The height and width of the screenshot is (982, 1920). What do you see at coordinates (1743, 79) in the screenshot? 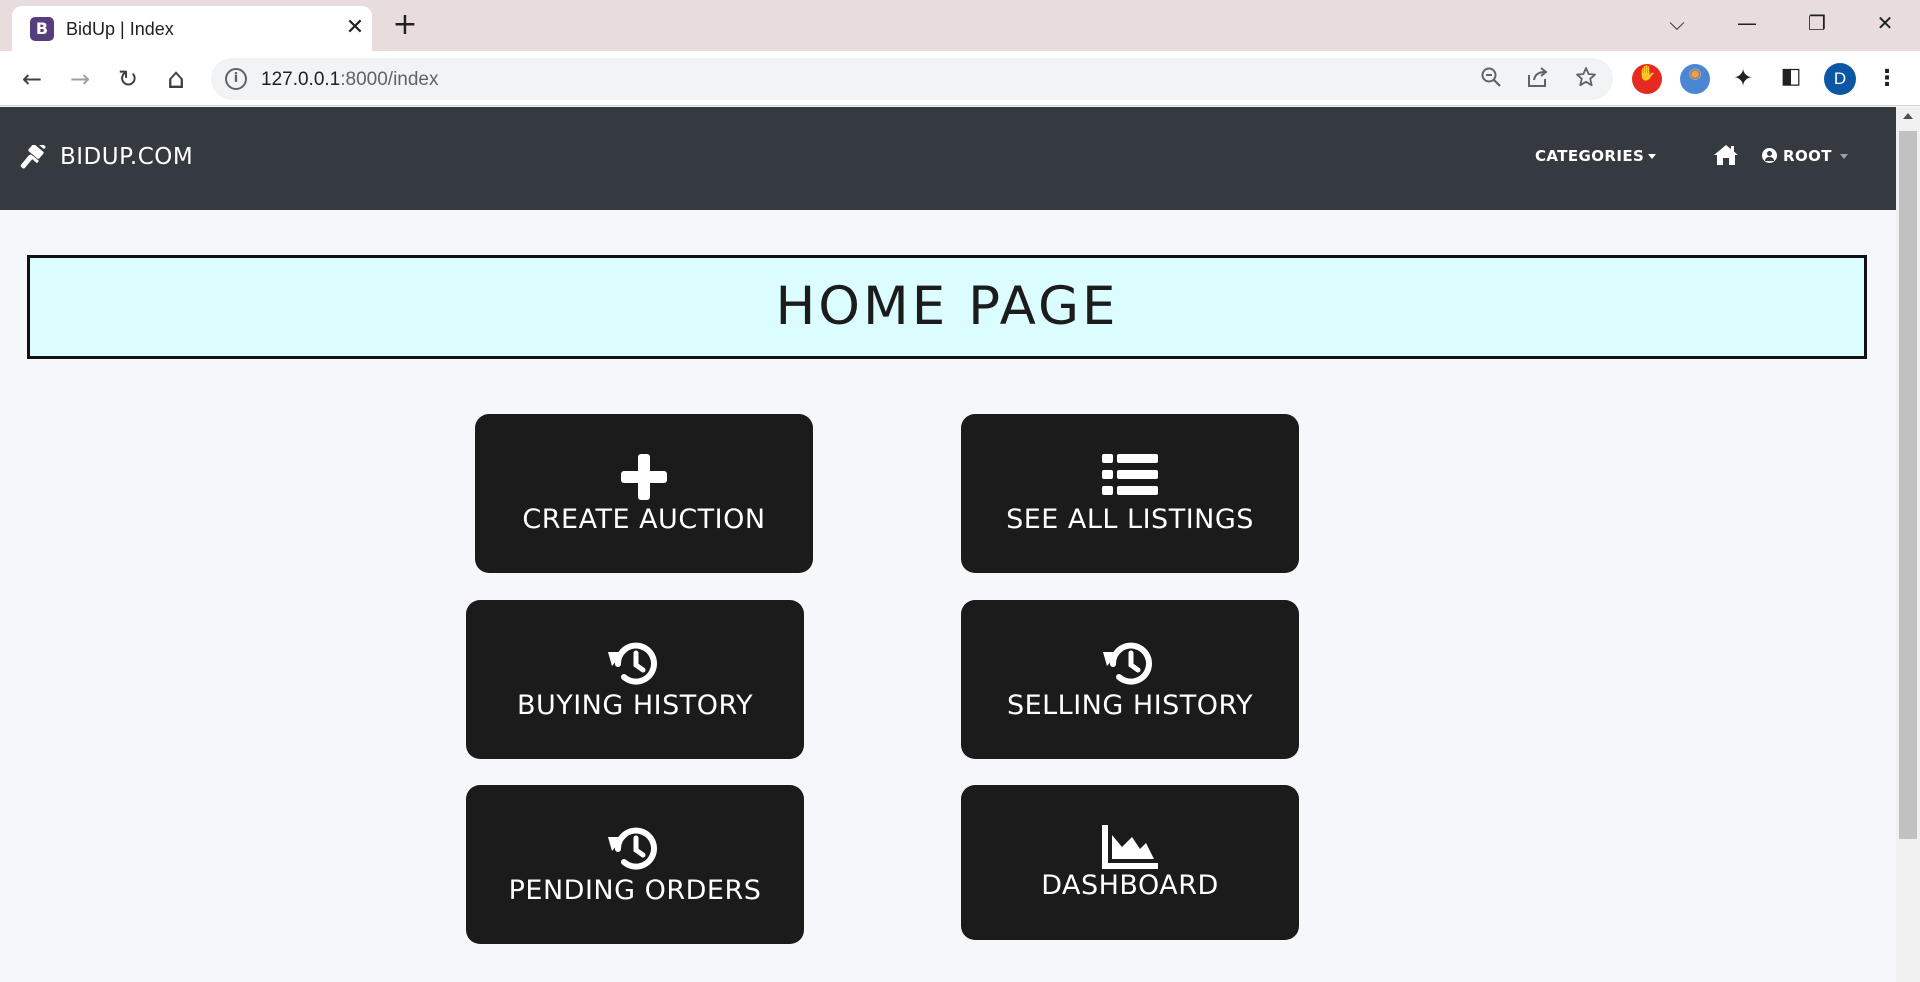
I see `extensions-puzzle-icon: ✦` at bounding box center [1743, 79].